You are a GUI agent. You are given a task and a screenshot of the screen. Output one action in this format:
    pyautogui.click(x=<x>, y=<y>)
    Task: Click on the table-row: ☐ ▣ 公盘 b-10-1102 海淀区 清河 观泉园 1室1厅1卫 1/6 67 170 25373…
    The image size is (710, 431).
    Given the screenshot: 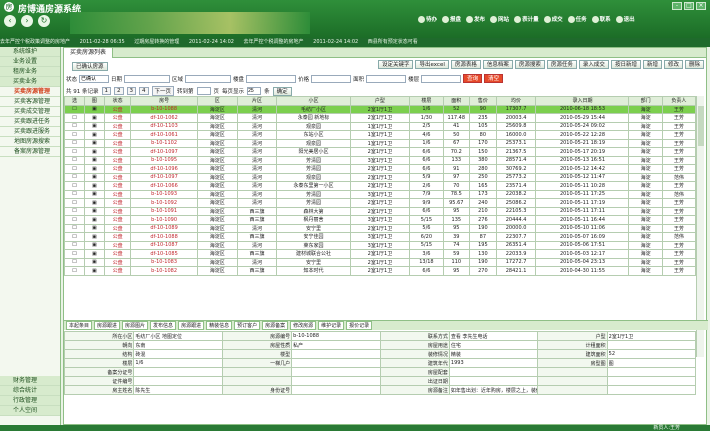 What is the action you would take?
    pyautogui.click(x=380, y=143)
    